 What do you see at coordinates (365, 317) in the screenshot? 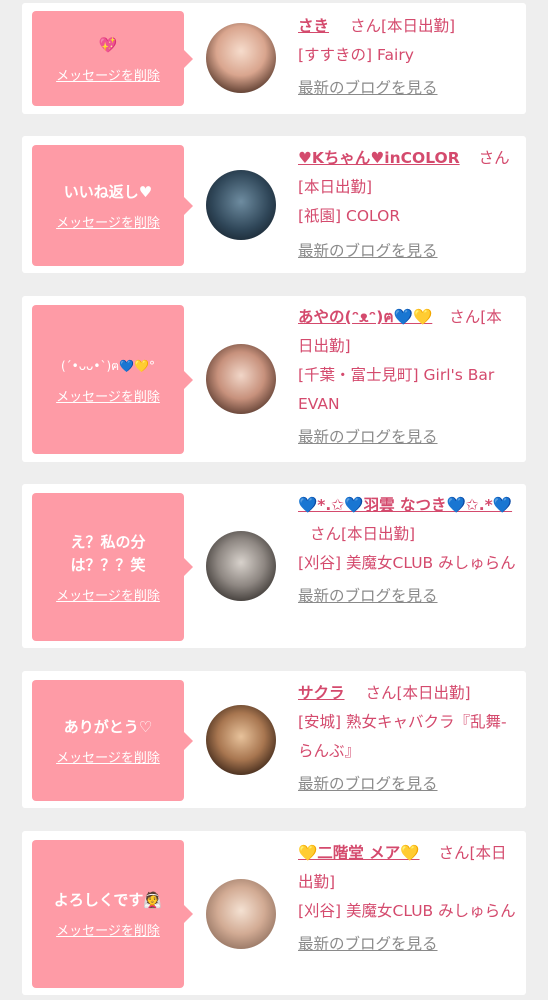
I see `cast-name-link: あやの(ᵔᴥᵔ)ฅ💙💛` at bounding box center [365, 317].